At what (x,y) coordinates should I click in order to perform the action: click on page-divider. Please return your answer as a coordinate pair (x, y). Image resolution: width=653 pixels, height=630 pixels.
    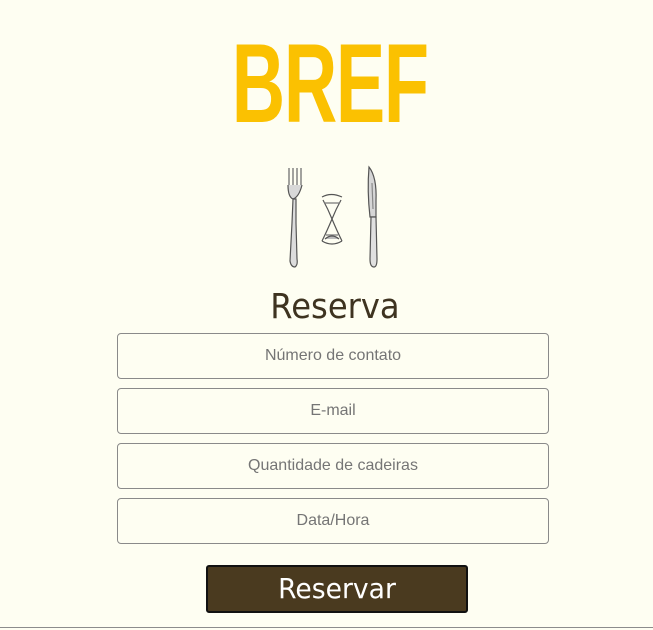
    Looking at the image, I should click on (326, 627).